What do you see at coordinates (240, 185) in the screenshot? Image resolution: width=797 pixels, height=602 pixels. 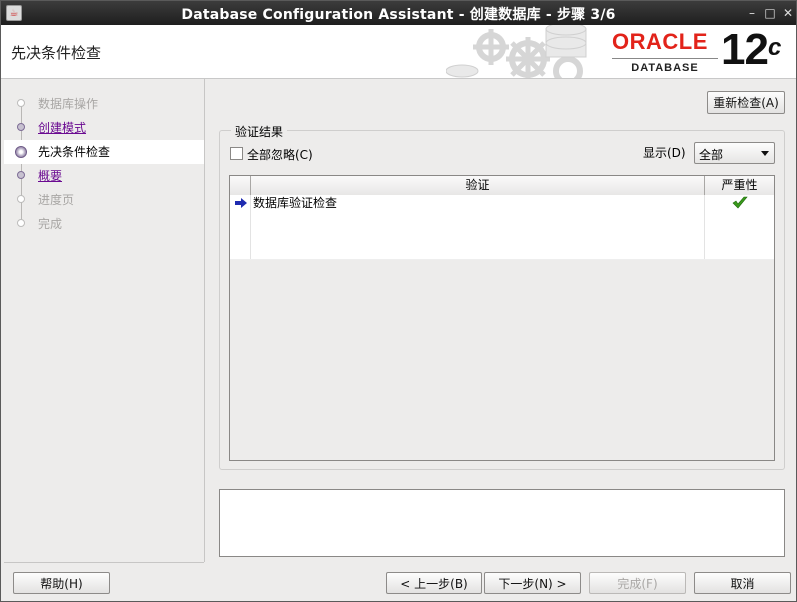 I see `table-header-select-column` at bounding box center [240, 185].